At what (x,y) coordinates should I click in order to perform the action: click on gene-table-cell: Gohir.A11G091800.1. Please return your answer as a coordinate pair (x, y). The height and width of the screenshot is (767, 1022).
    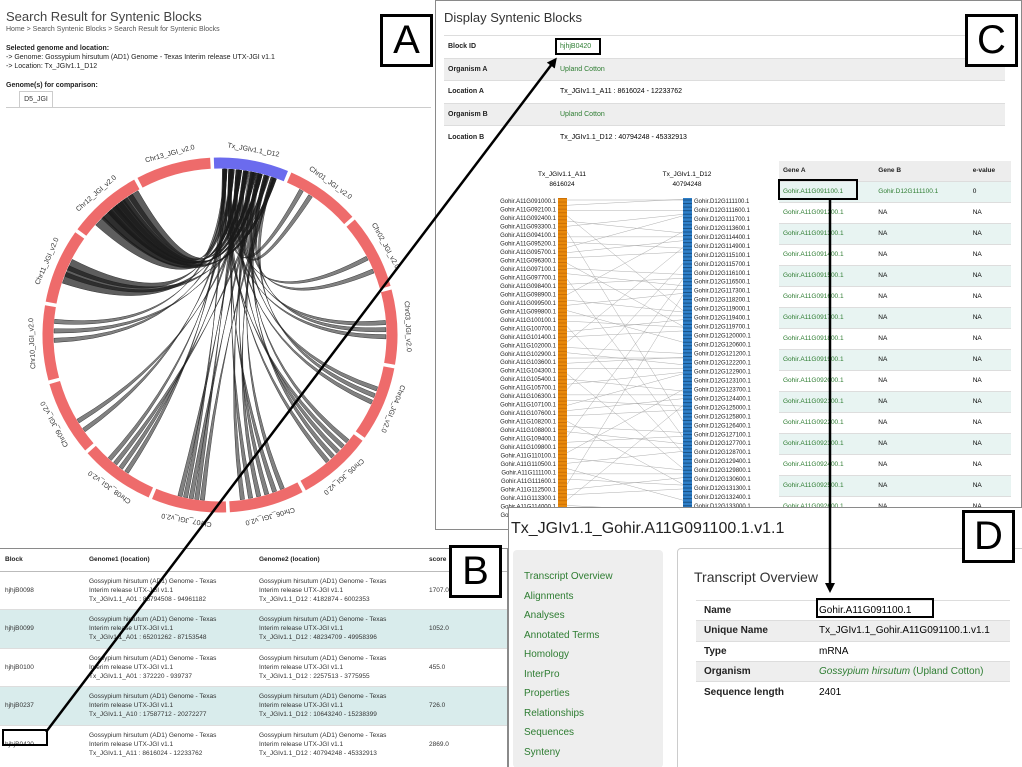
    Looking at the image, I should click on (827, 338).